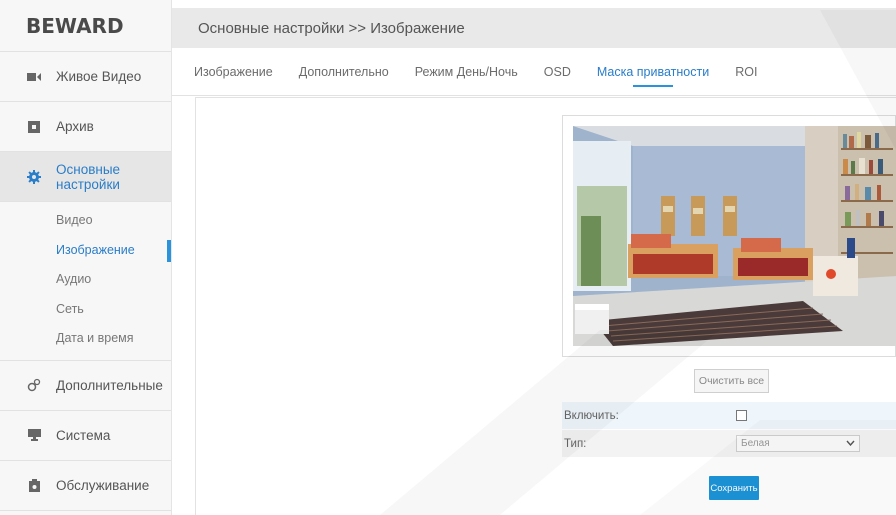 The height and width of the screenshot is (515, 896). I want to click on archive-icon, so click(34, 127).